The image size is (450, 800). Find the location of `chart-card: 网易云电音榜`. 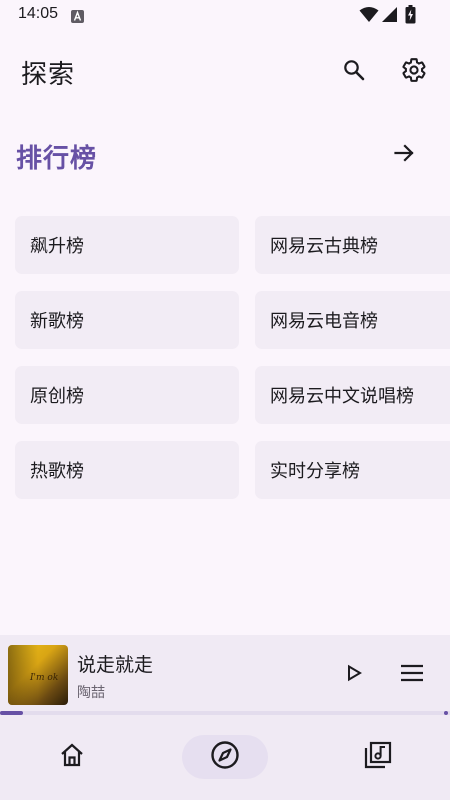

chart-card: 网易云电音榜 is located at coordinates (352, 320).